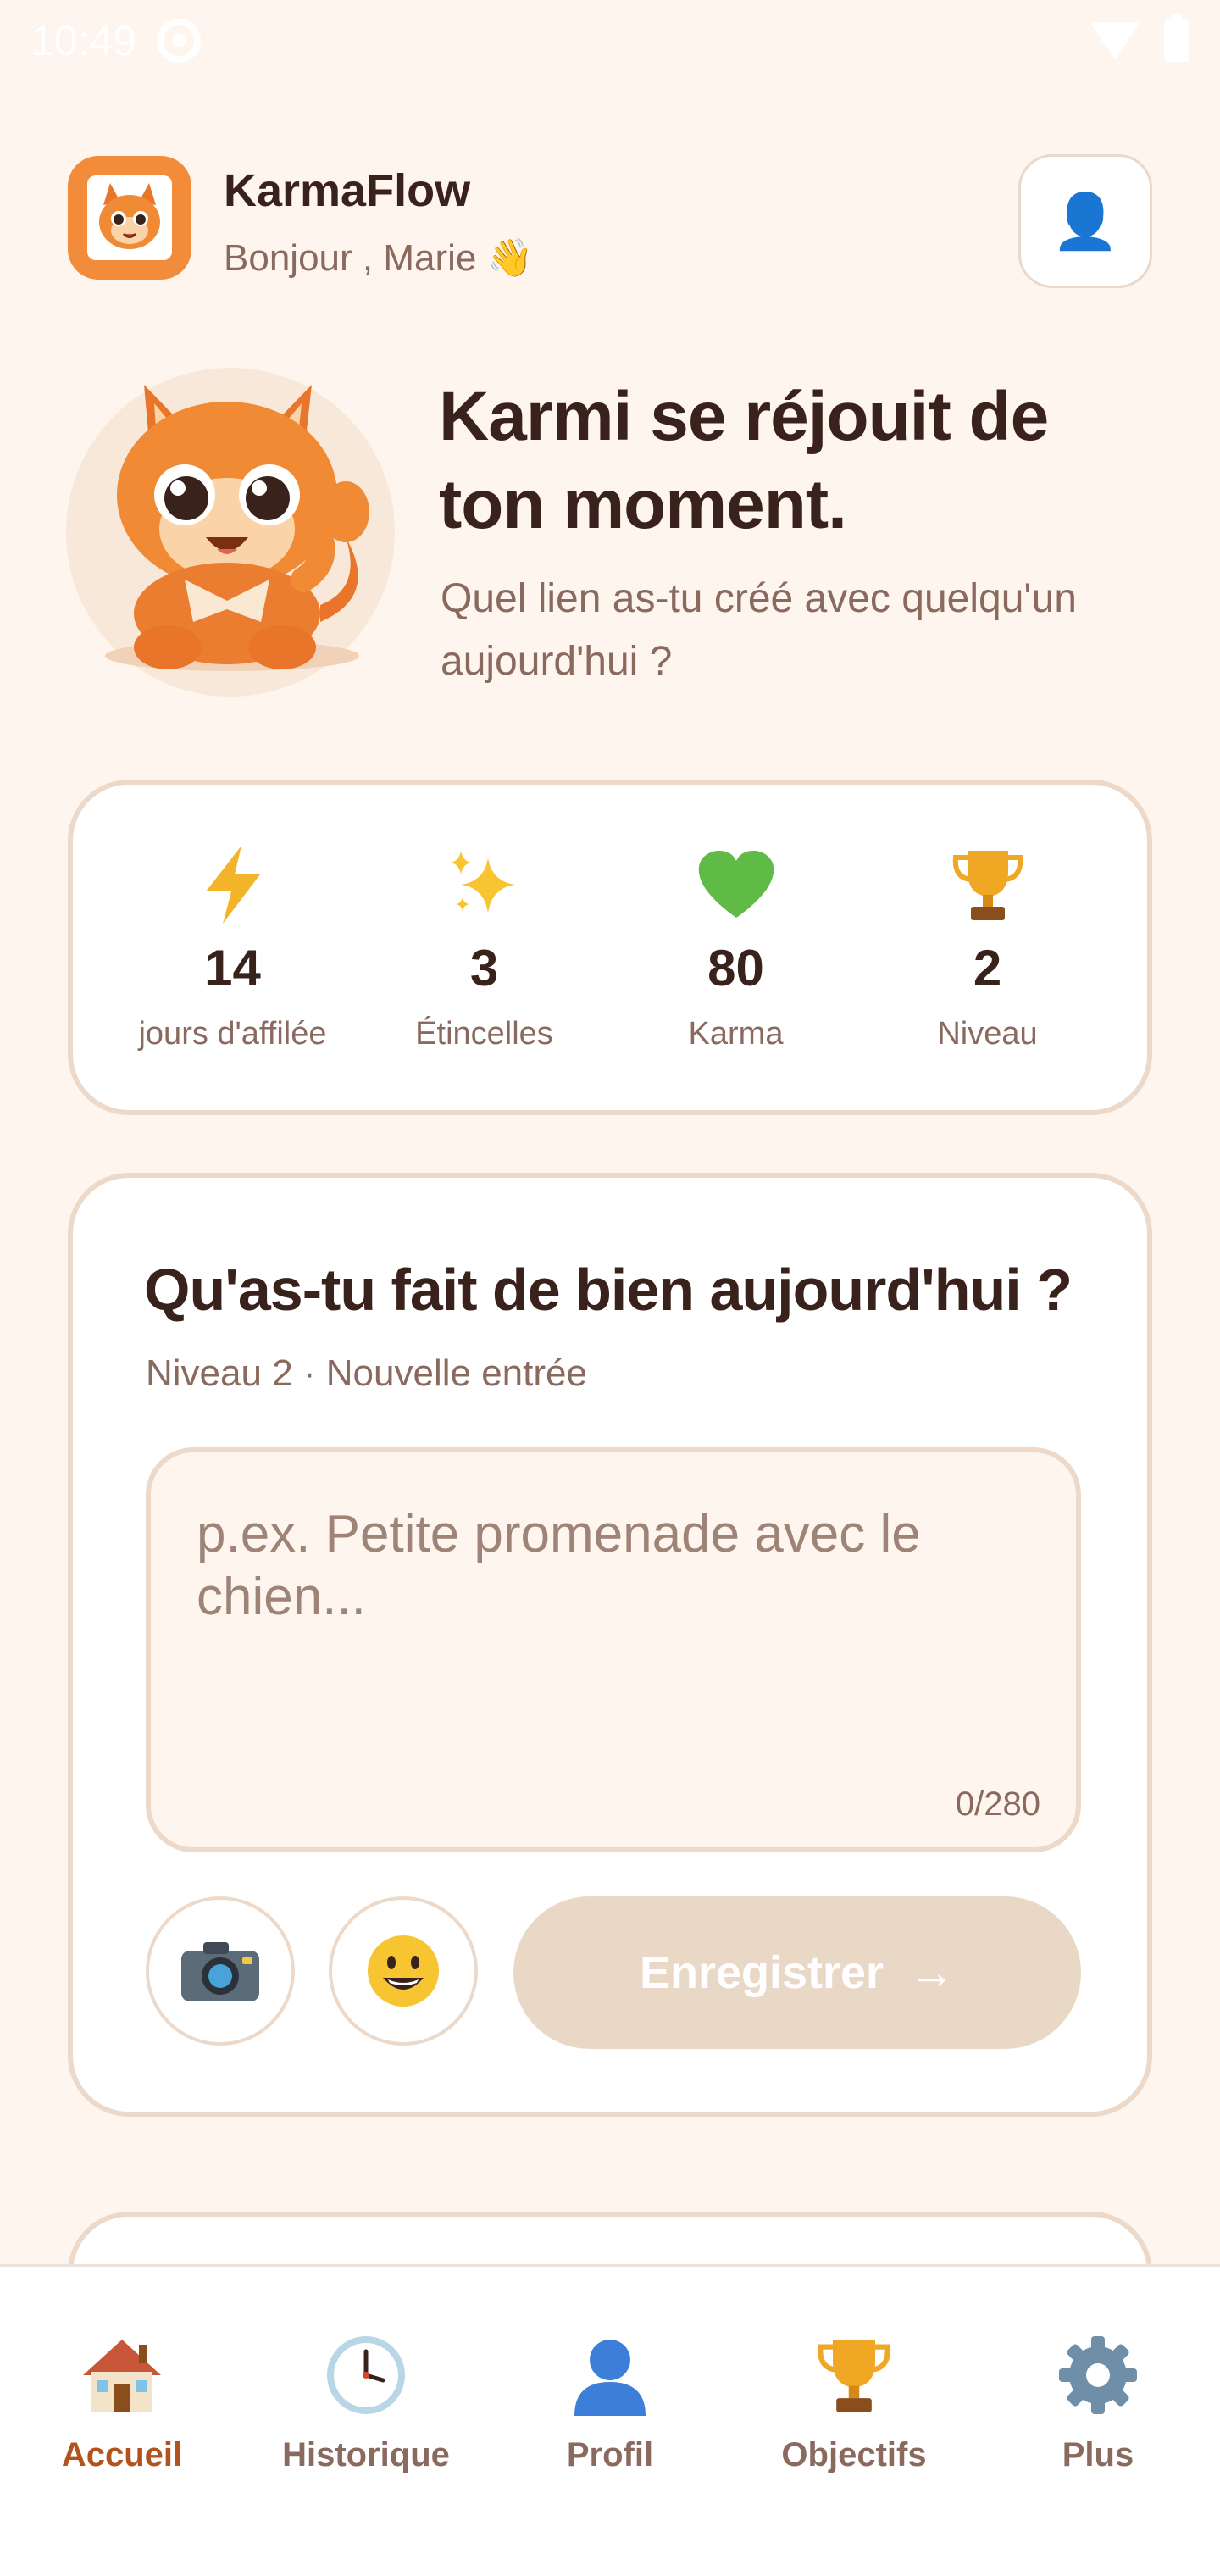  I want to click on bottom-navigation: Accueil Historique Profil Objectifs Plus, so click(610, 2420).